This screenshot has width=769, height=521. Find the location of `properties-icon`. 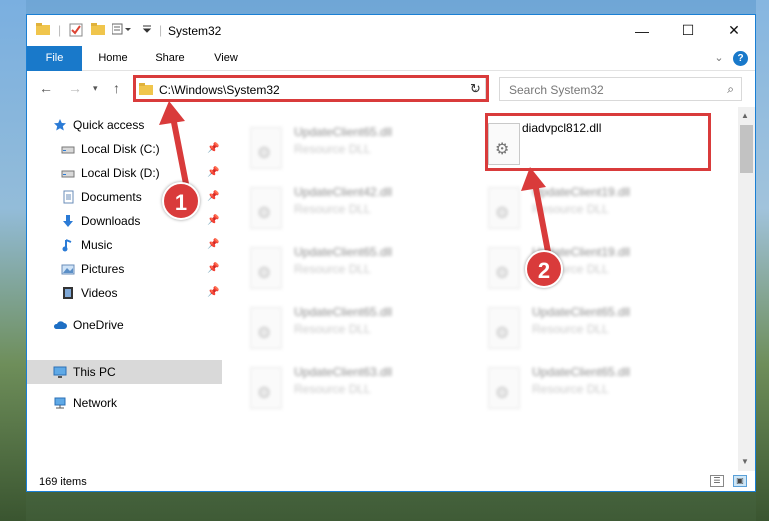

properties-icon is located at coordinates (76, 30).